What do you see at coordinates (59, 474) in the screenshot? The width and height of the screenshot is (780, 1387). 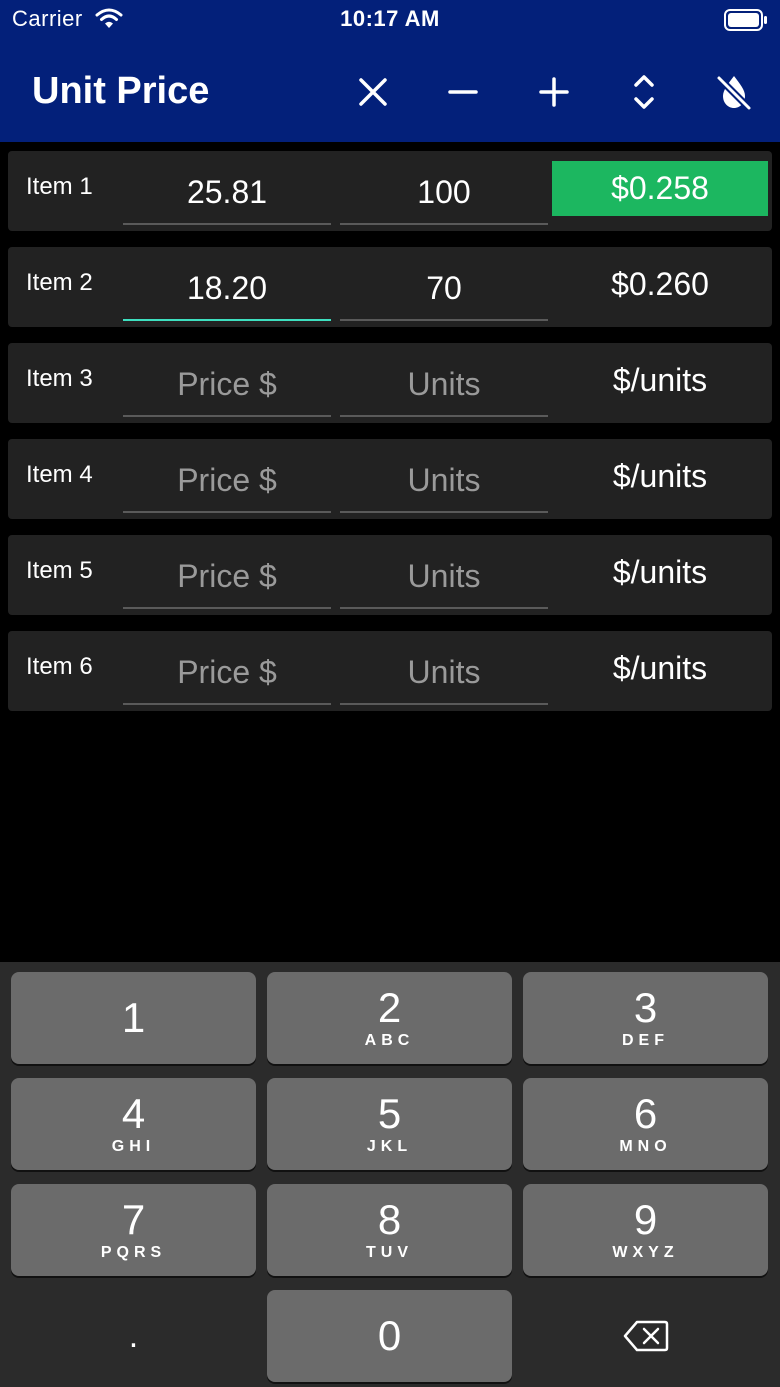 I see `item-label: Item 4` at bounding box center [59, 474].